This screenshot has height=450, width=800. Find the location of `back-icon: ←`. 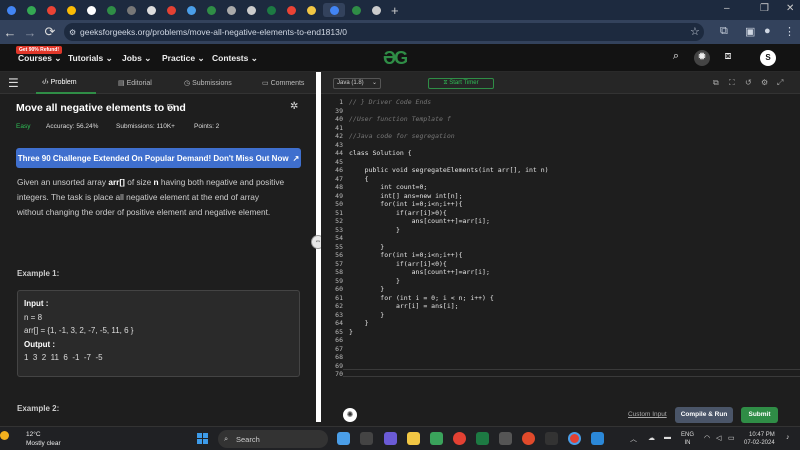

back-icon: ← is located at coordinates (10, 32).